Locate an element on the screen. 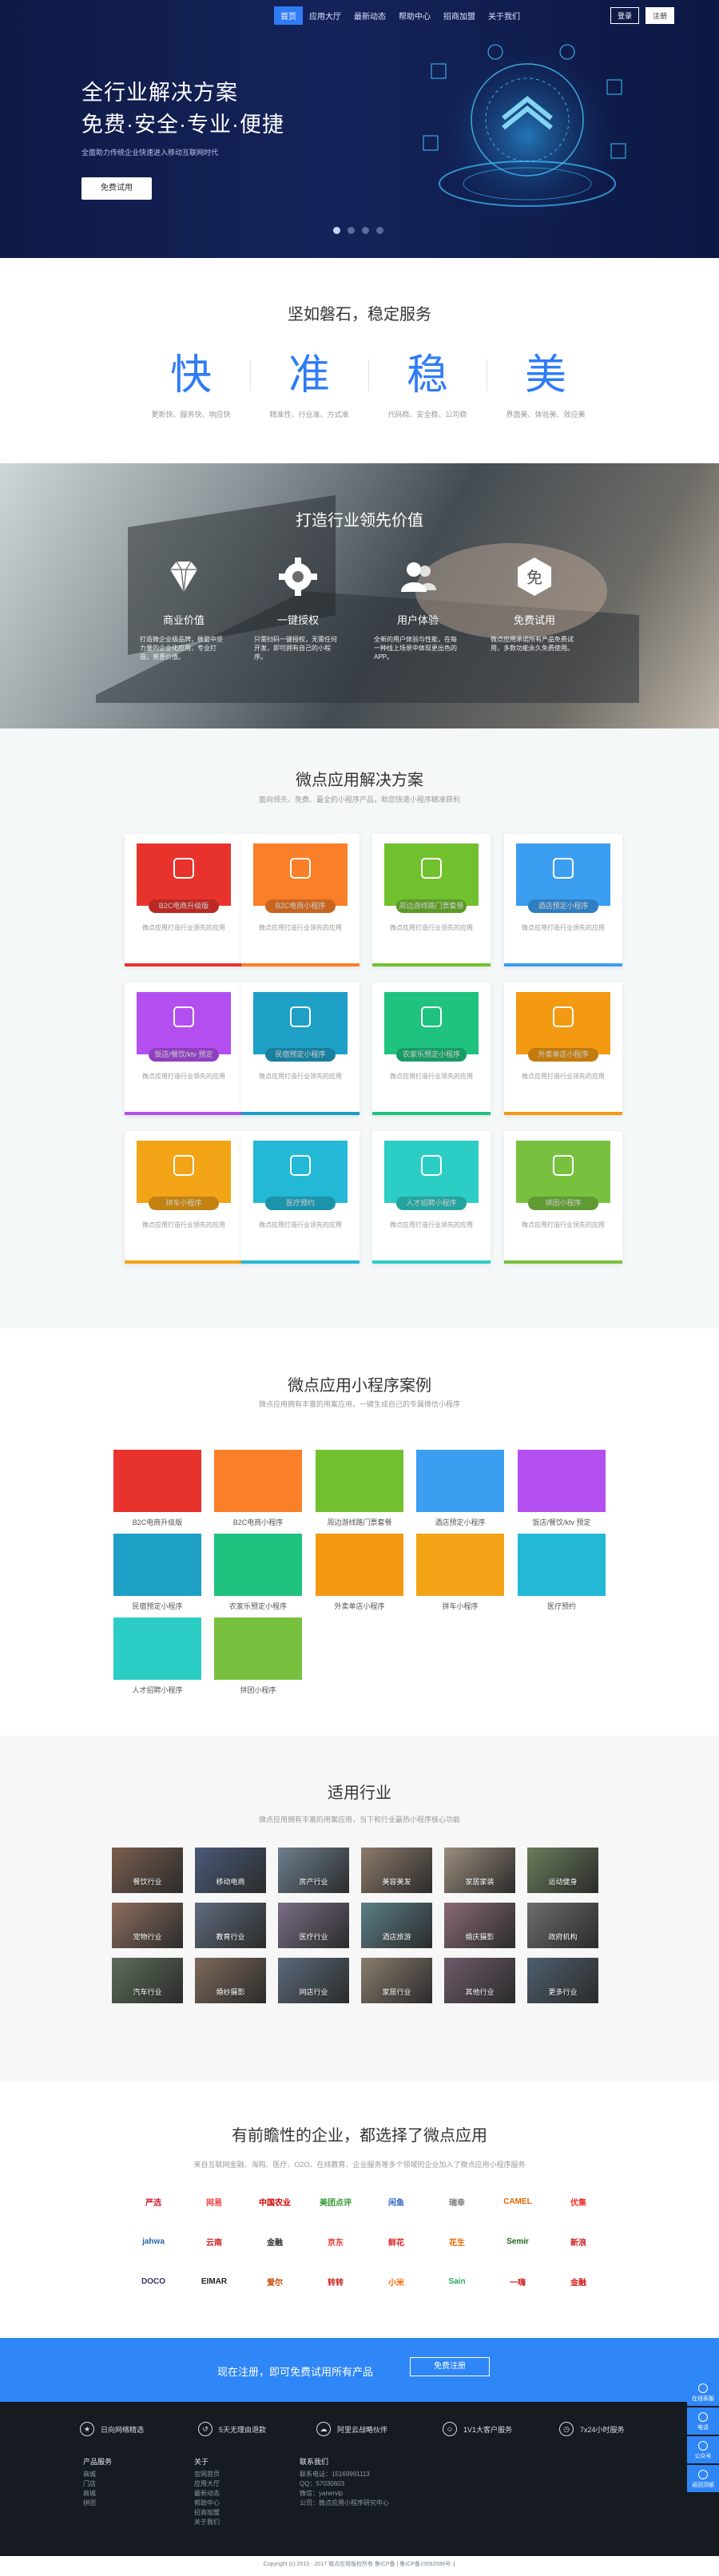  solution-card: 人才招聘小程序 微点应用打造行业领先的应用 is located at coordinates (431, 1197).